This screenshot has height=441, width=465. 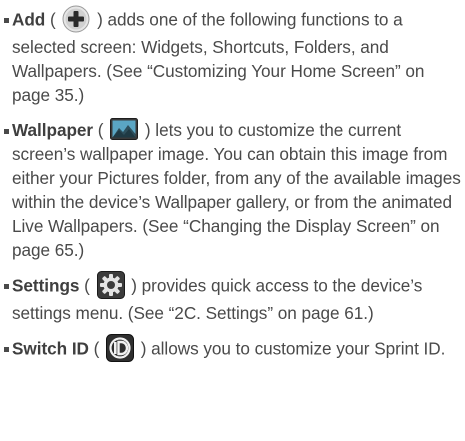 I want to click on plus-circle-icon, so click(x=76, y=19).